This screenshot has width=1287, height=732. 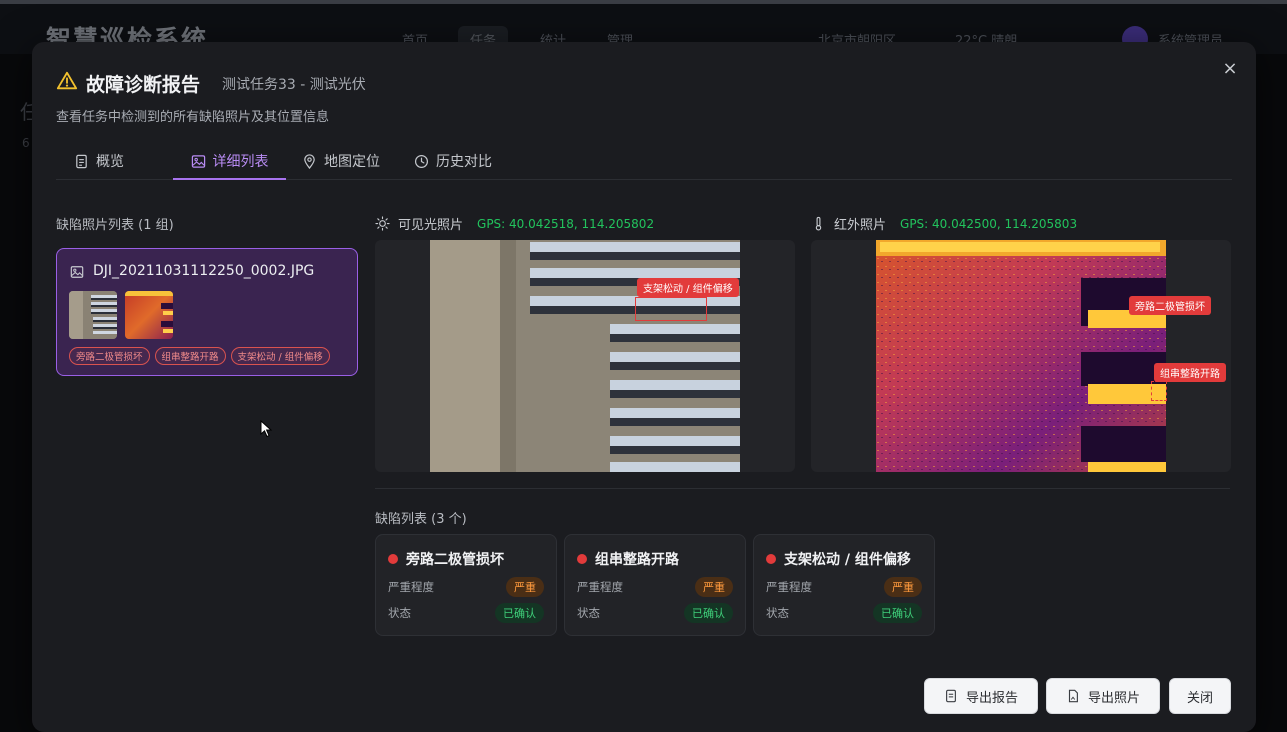 What do you see at coordinates (280, 356) in the screenshot?
I see `defect-tag: 支架松动 / 组件偏移` at bounding box center [280, 356].